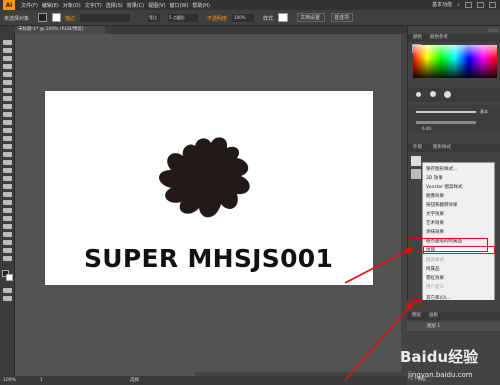  Describe the element at coordinates (7, 90) in the screenshot. I see `line-tool-icon` at that location.